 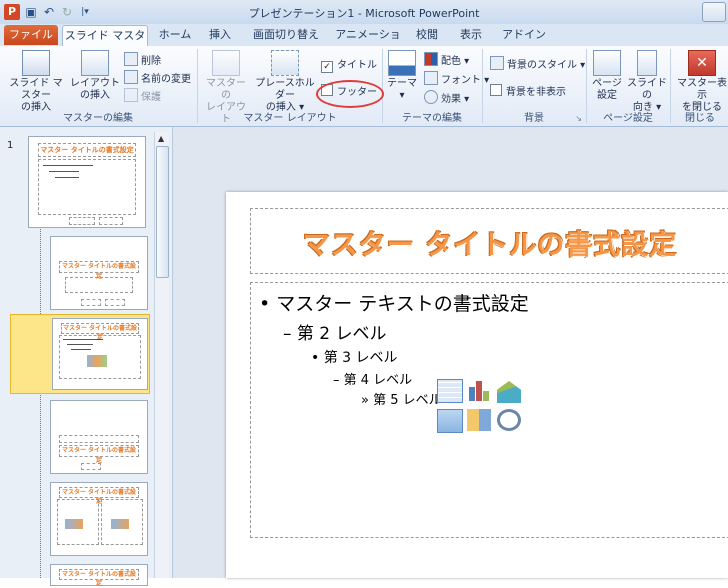 I want to click on insert-layout-label-1: レイアウト, so click(x=95, y=83).